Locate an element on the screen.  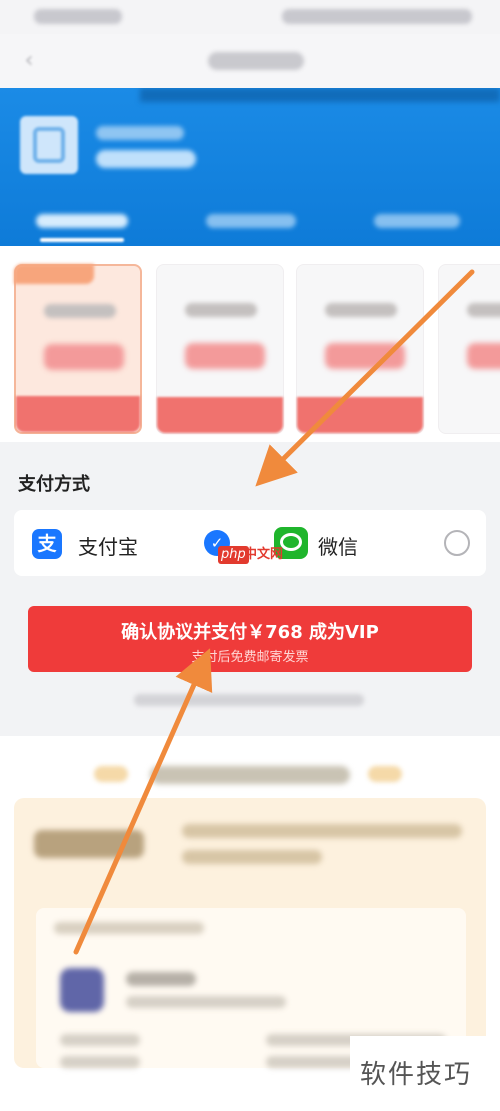
corner-watermark: 软件技巧 is located at coordinates (425, 1073).